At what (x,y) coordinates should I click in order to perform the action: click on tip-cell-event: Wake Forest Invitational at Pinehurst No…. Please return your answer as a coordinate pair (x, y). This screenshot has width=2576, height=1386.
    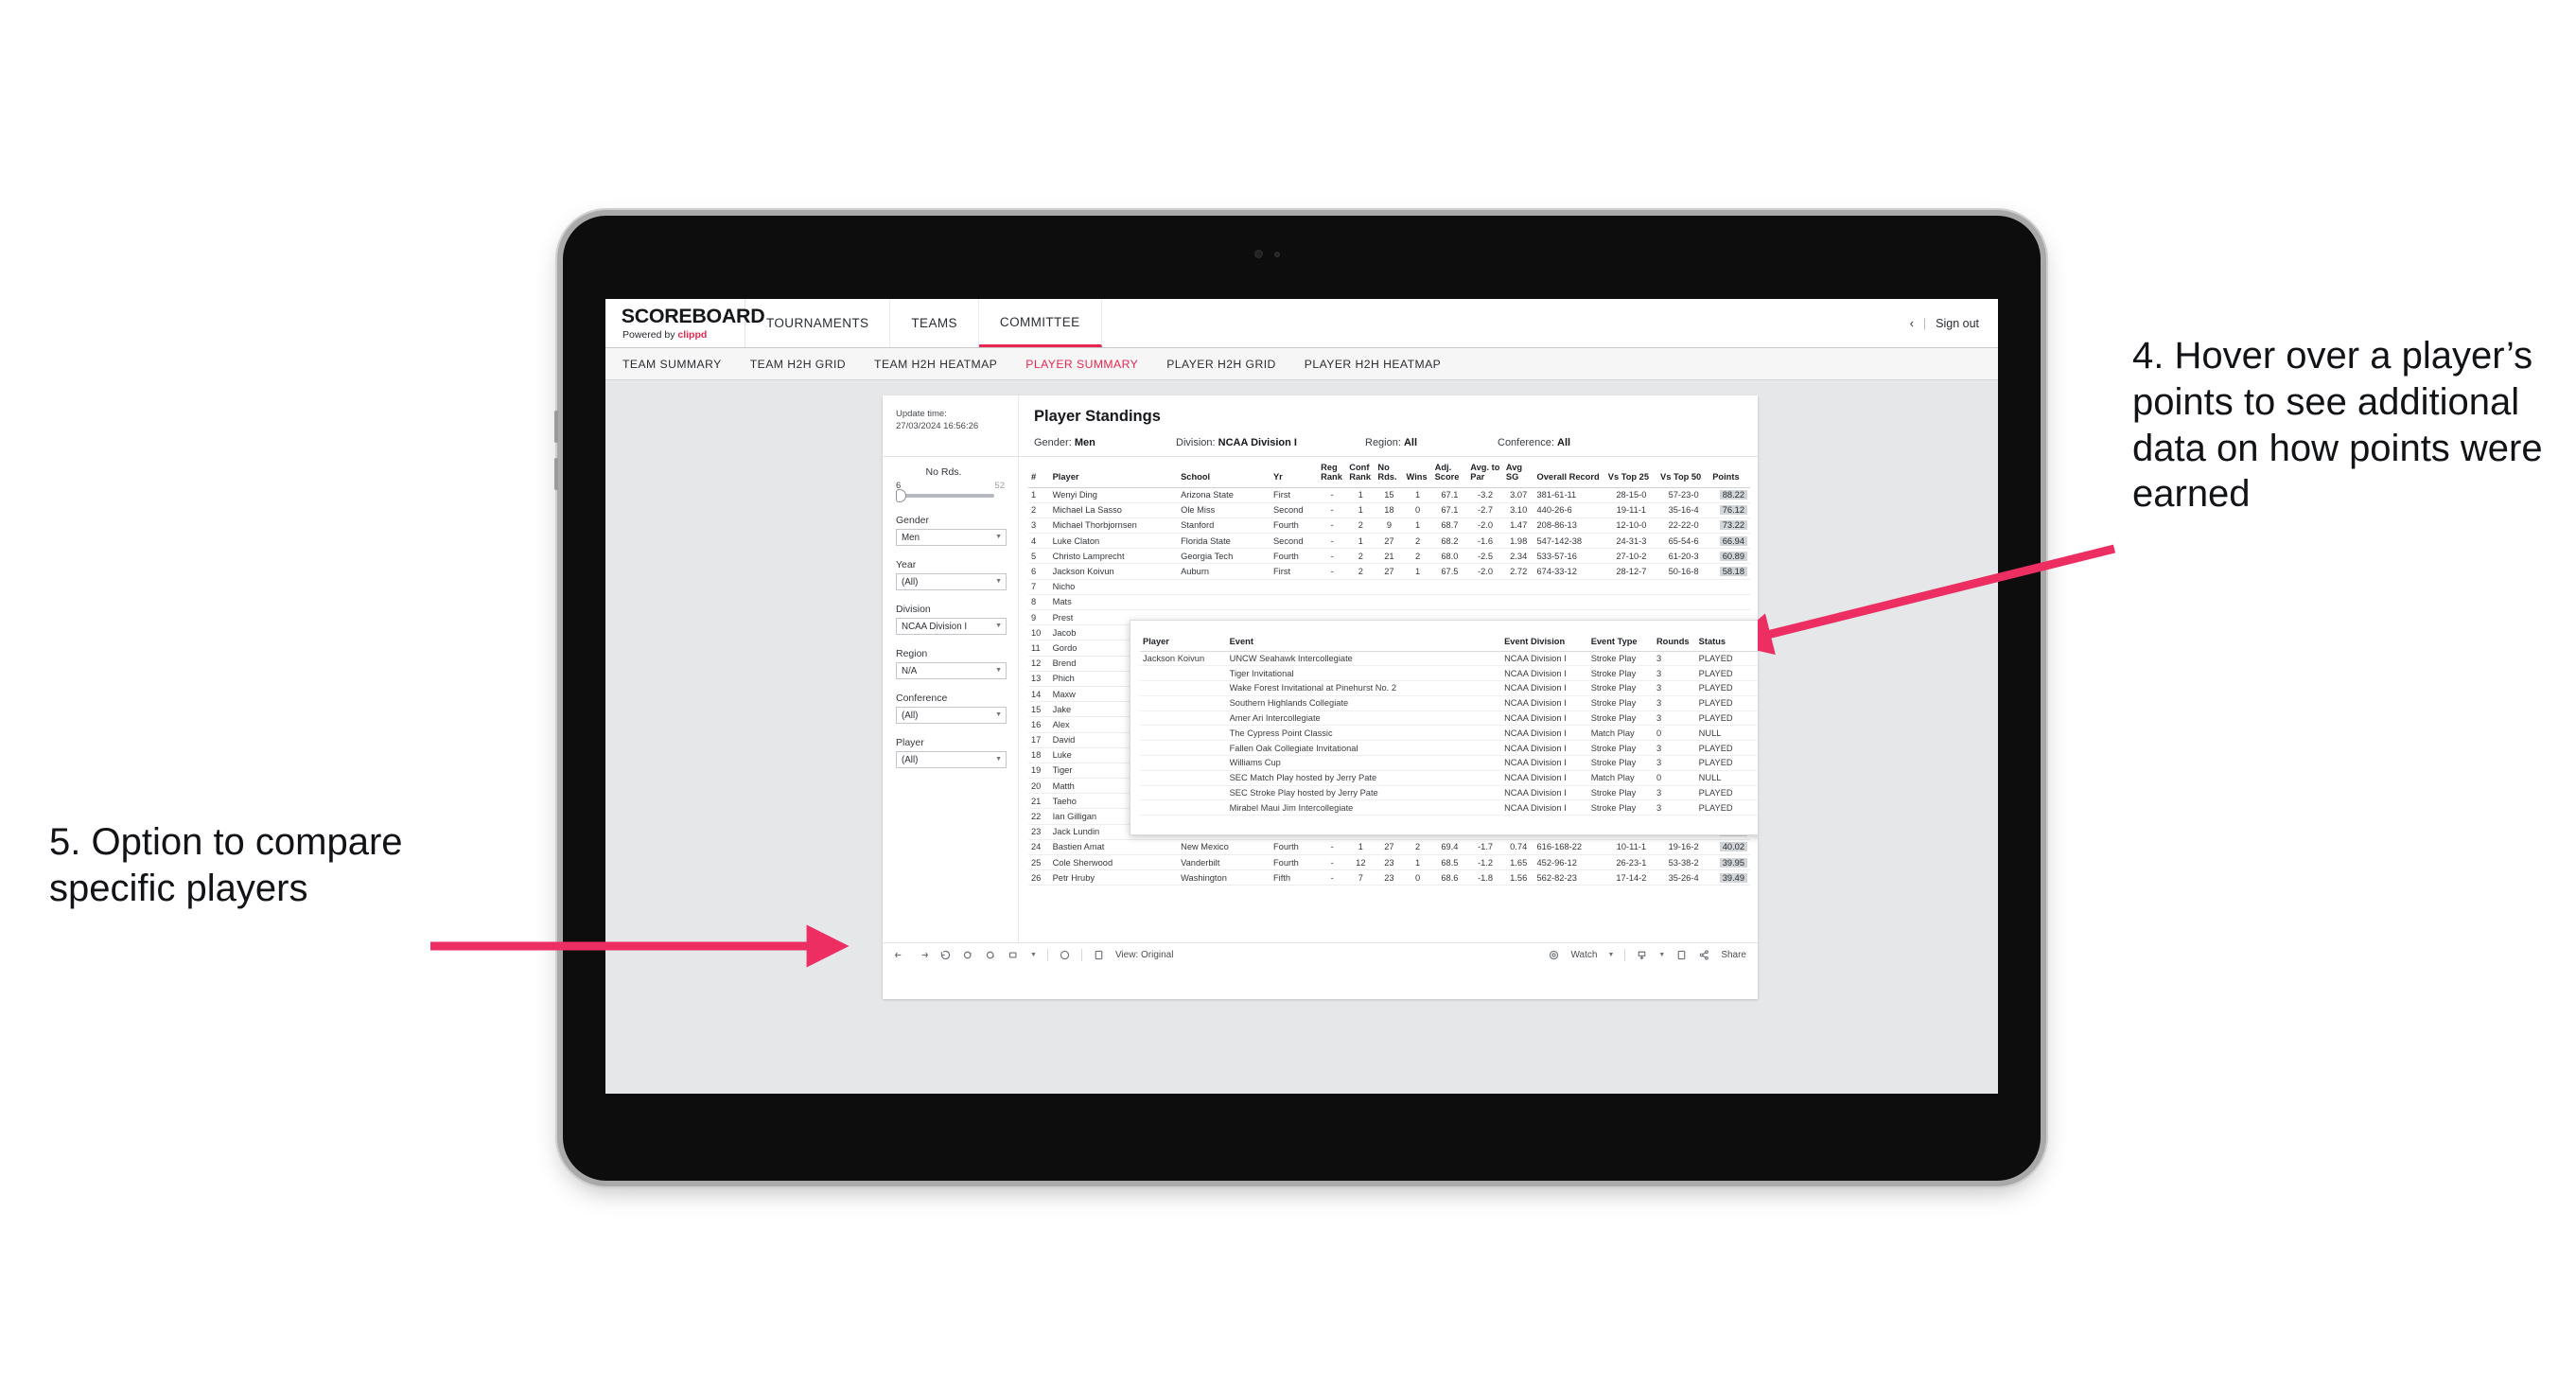
    Looking at the image, I should click on (1364, 688).